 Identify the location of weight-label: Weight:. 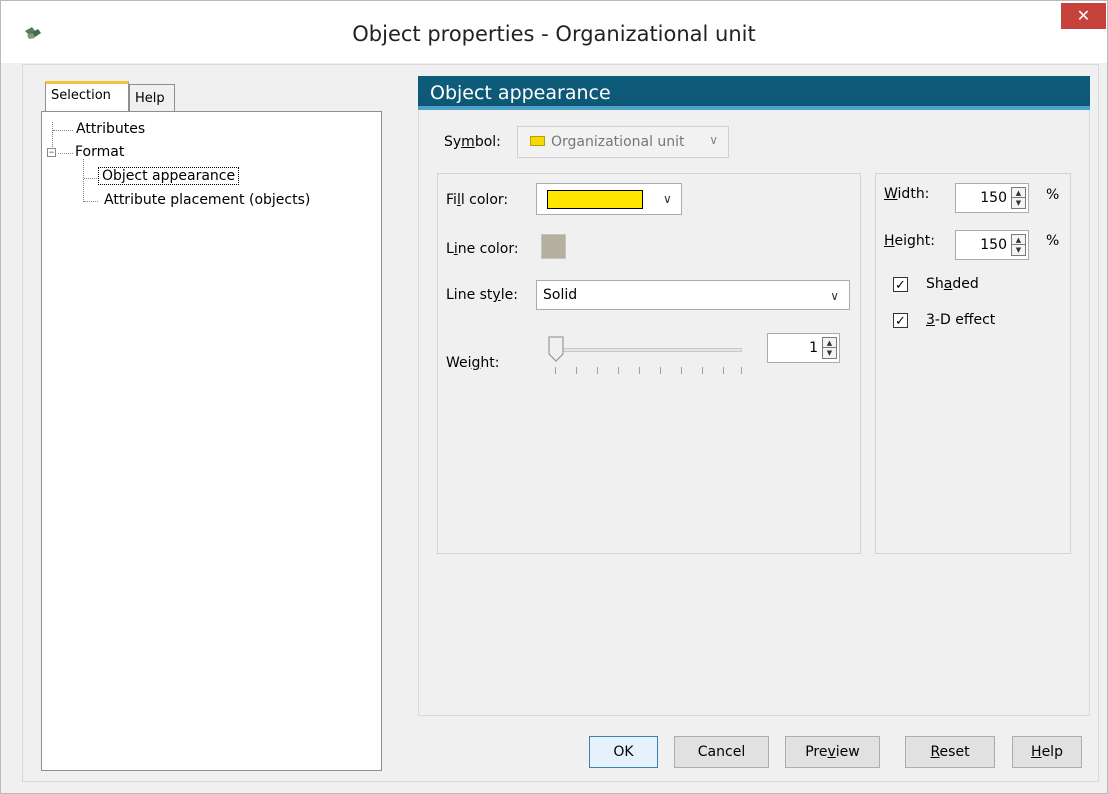
(473, 363).